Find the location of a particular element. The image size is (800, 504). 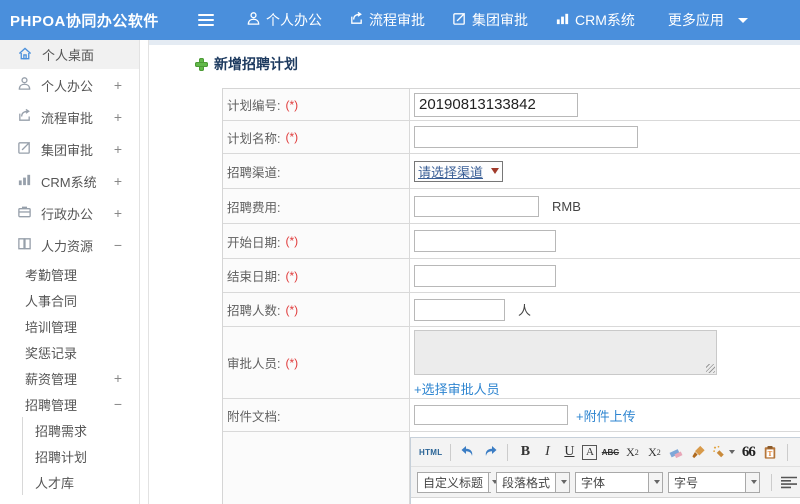

fee-unit-label: RMB is located at coordinates (566, 206).